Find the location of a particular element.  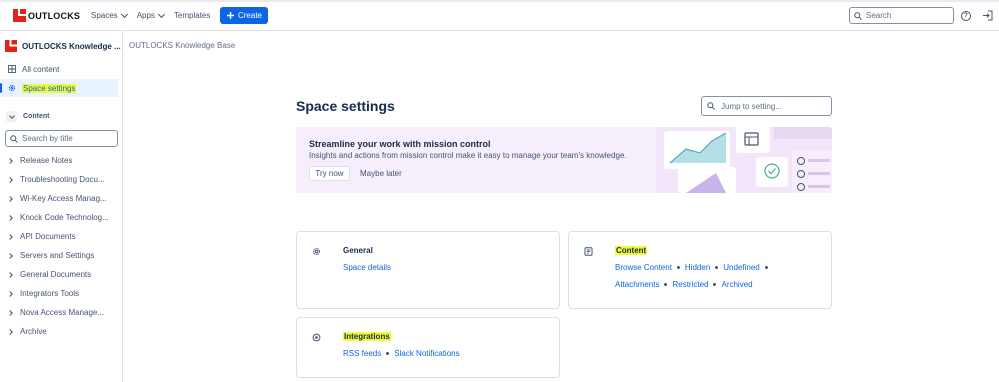

content-card-links-row-1: Browse Content Hidden Undefined is located at coordinates (694, 267).